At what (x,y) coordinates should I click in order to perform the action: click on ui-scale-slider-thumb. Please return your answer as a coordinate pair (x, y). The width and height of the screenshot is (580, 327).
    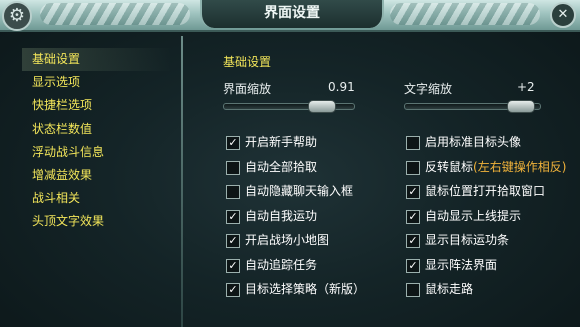
    Looking at the image, I should click on (322, 106).